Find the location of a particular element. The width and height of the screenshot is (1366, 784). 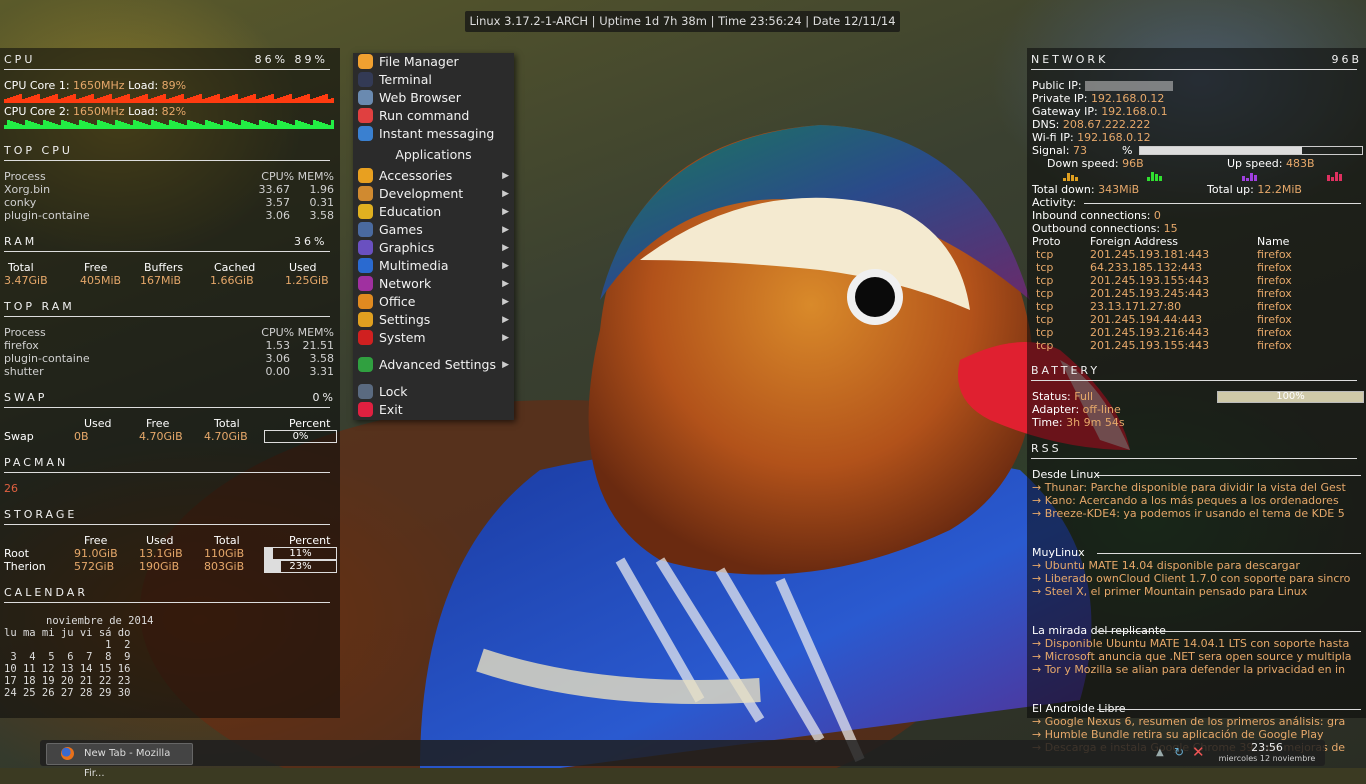

ram-title: RAM is located at coordinates (21, 241).